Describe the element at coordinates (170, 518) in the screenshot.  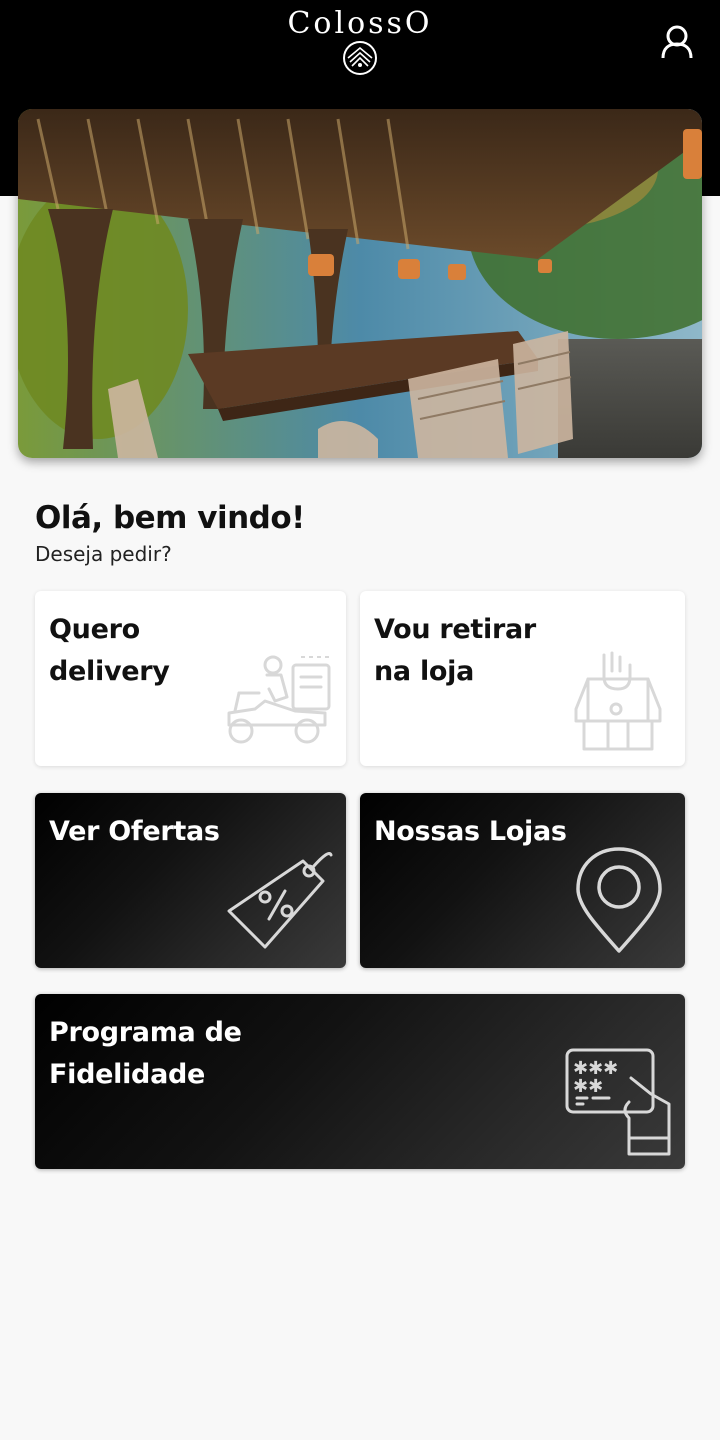
I see `greeting-title: Olá, bem vindo!` at that location.